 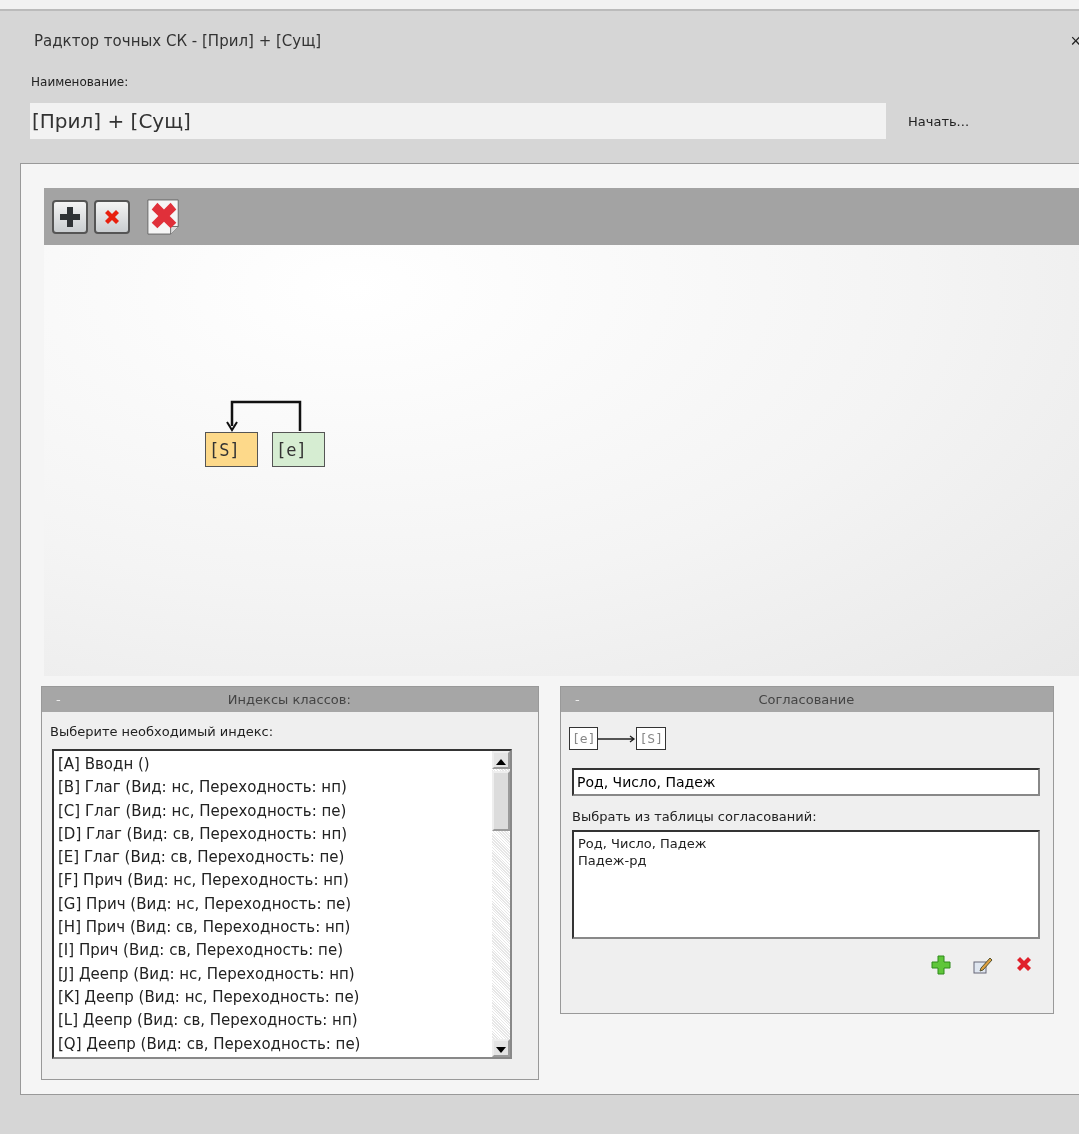 What do you see at coordinates (205, 904) in the screenshot?
I see `index-list-item: [G] Прич (Вид: нс, Переходность: пе)` at bounding box center [205, 904].